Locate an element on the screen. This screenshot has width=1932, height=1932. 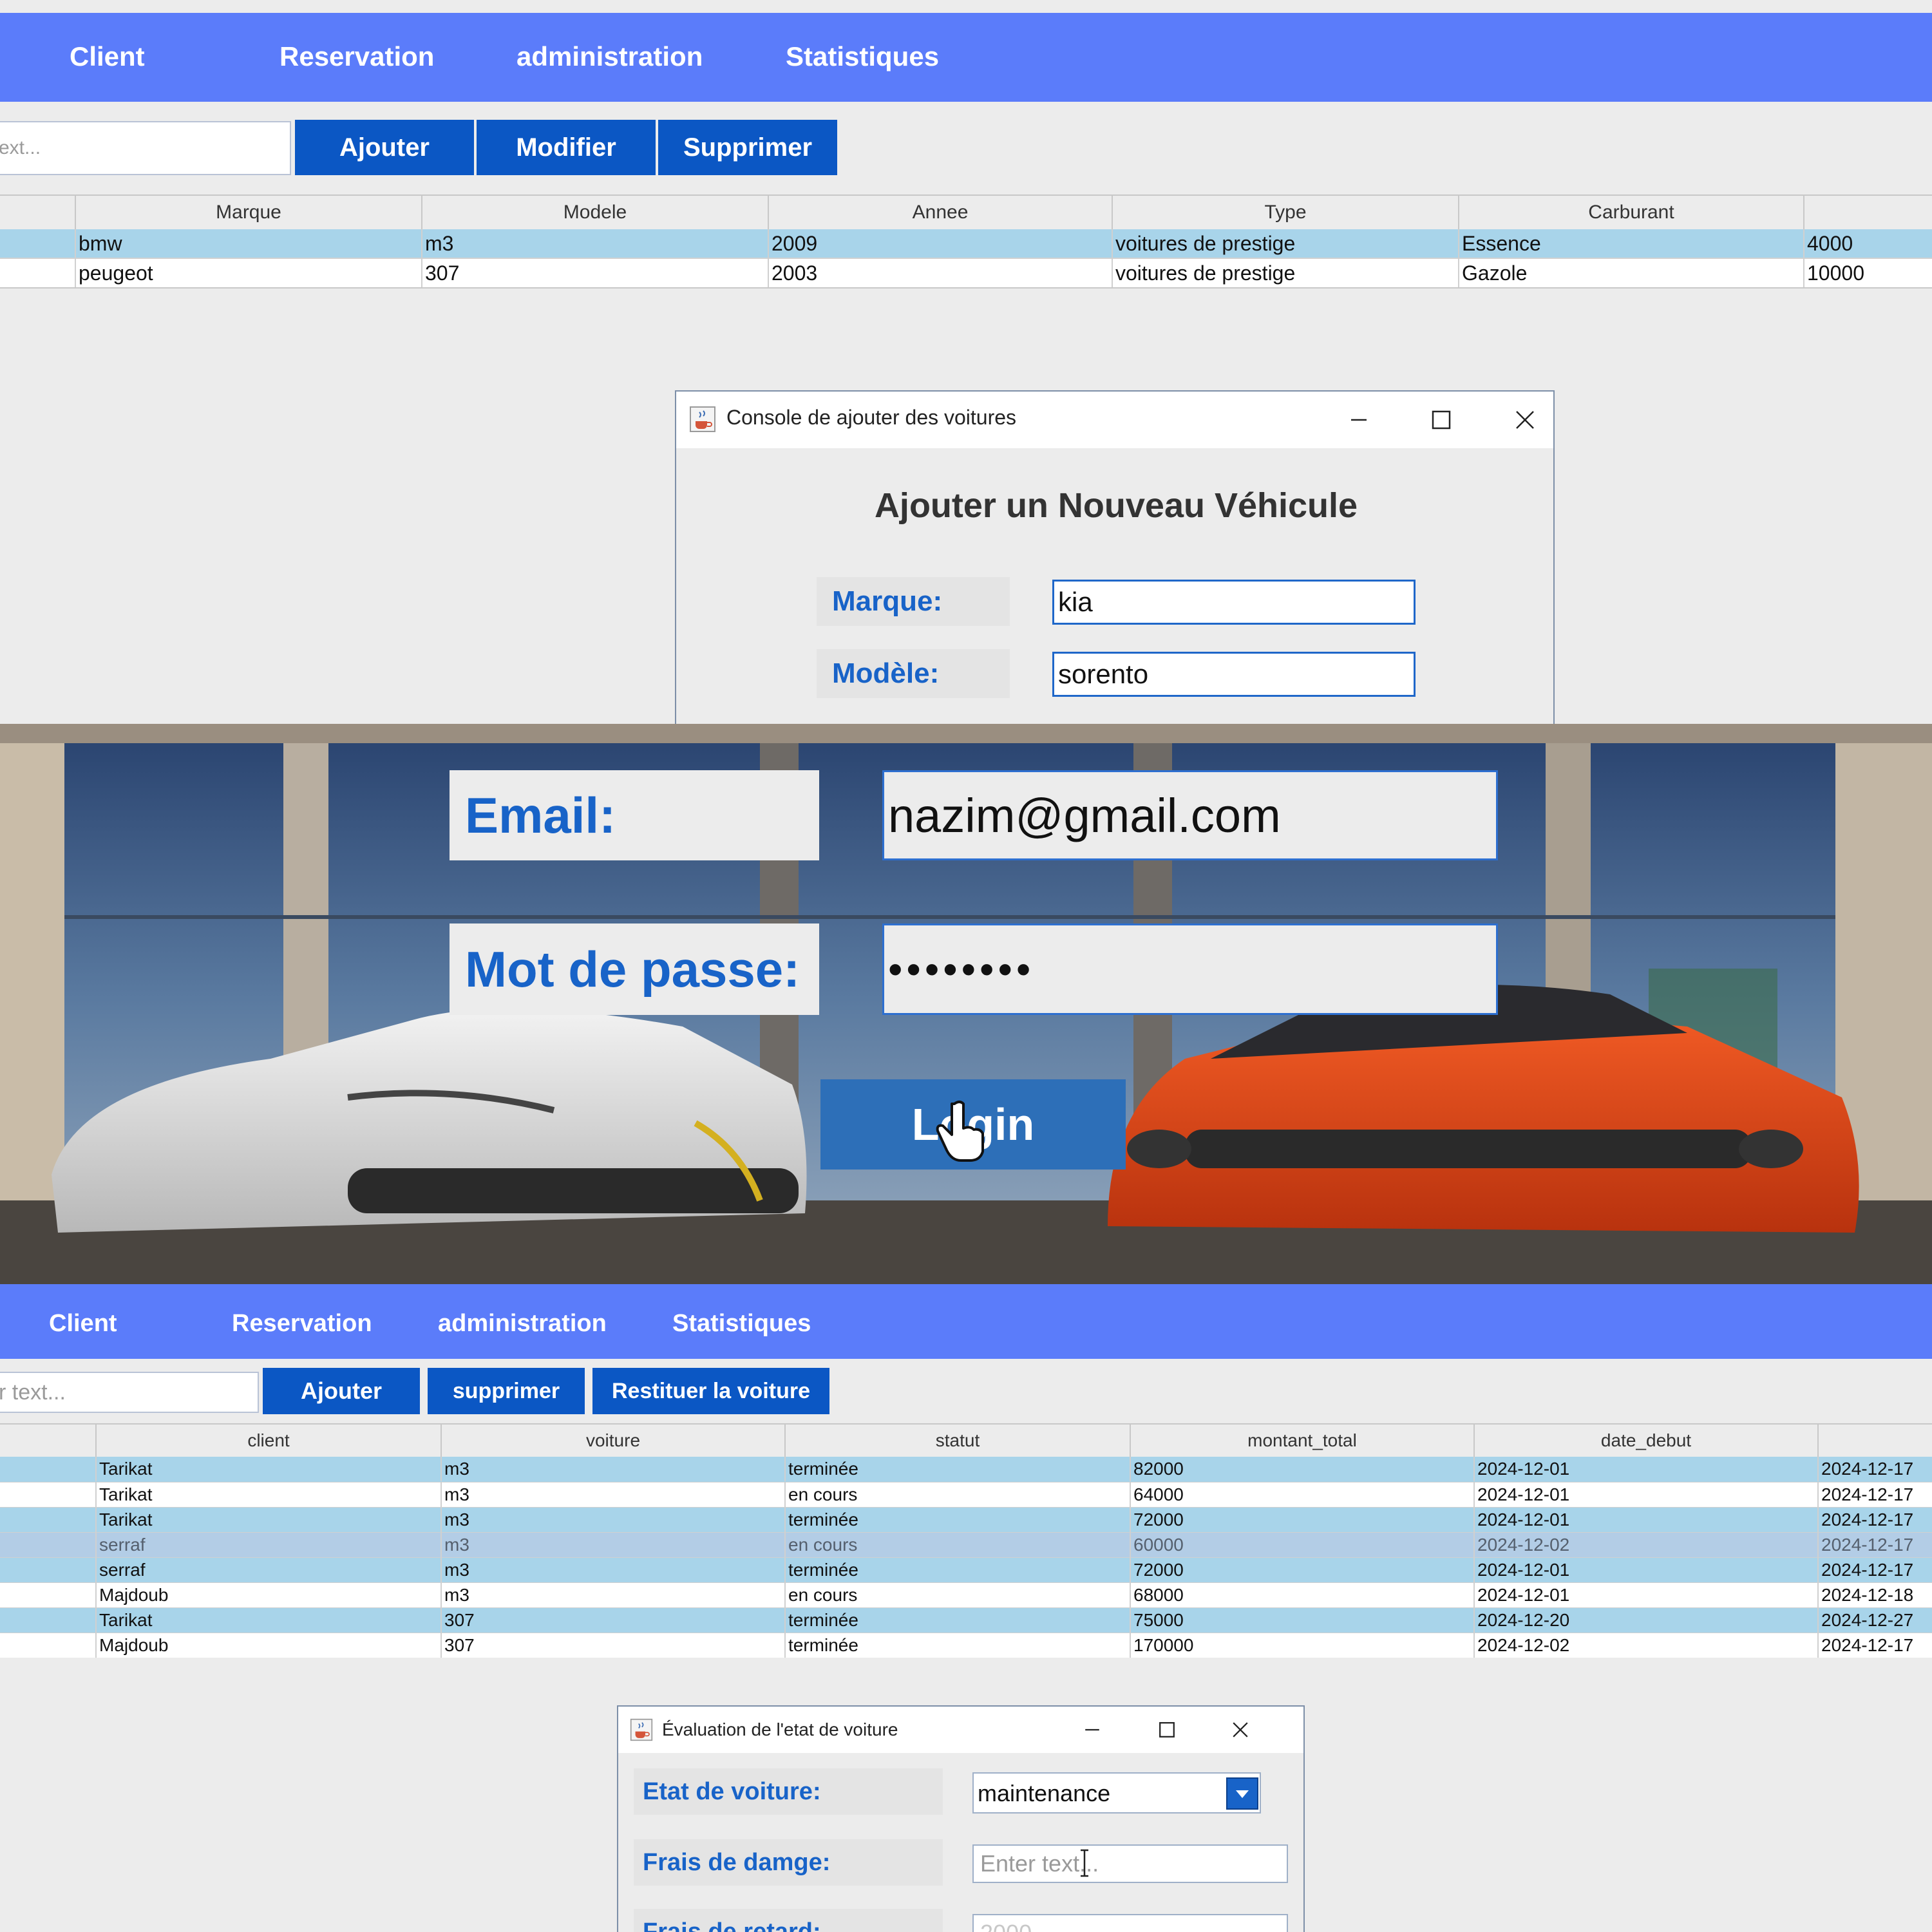
marque-field: kia is located at coordinates (1234, 603).